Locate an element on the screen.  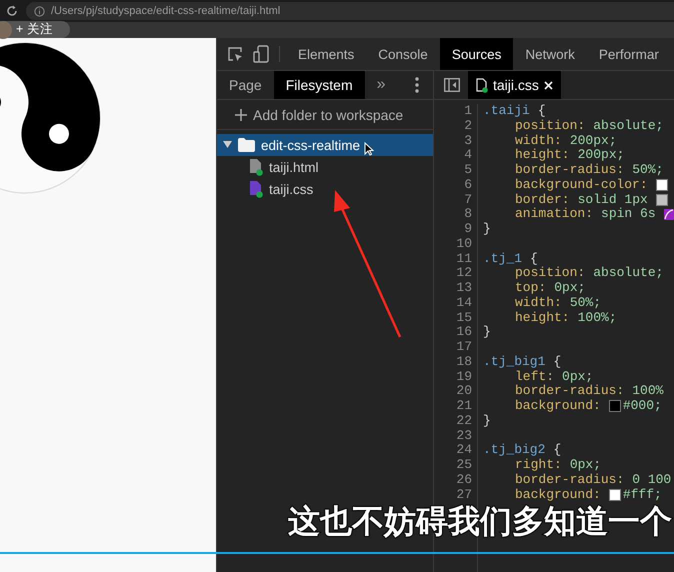
file-name: taiji.css is located at coordinates (291, 189).